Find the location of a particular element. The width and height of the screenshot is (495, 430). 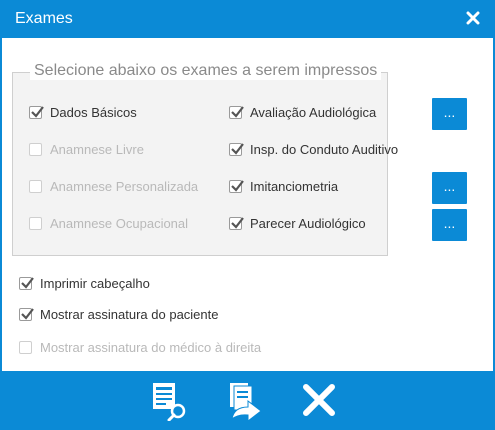

checkbox-label: Mostrar assinatura do paciente is located at coordinates (129, 314).